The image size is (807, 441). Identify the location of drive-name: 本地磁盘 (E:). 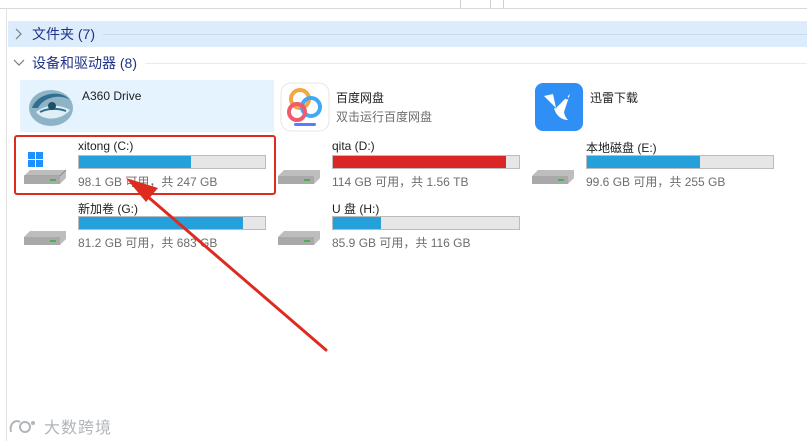
(621, 148).